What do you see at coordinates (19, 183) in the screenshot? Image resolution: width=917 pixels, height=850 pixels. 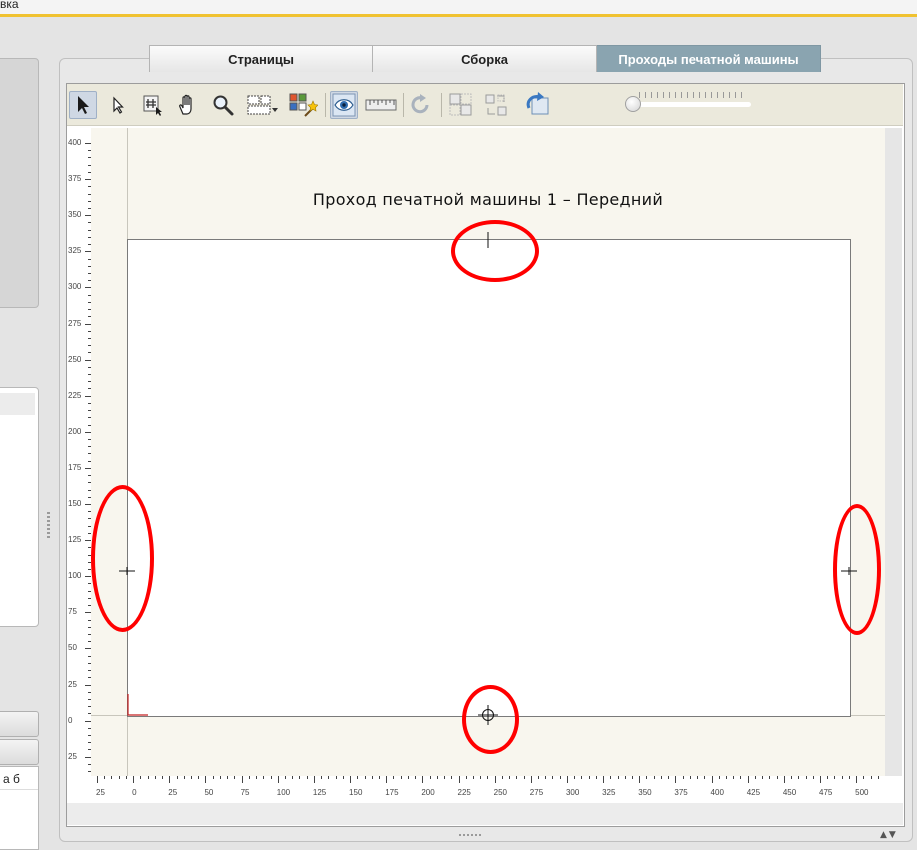 I see `left-panel-top` at bounding box center [19, 183].